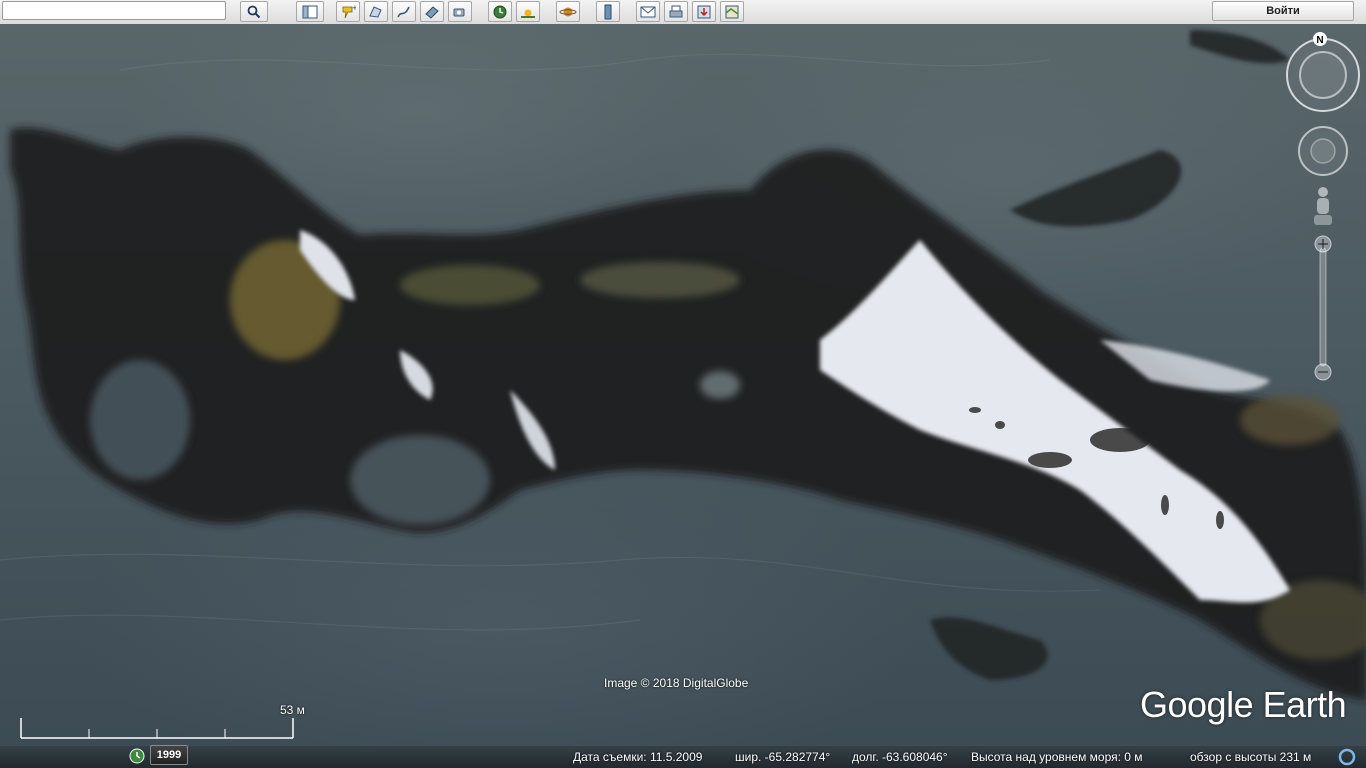 This screenshot has height=768, width=1366. What do you see at coordinates (676, 683) in the screenshot?
I see `imagery-credit: Image © 2018 DigitalGlobe` at bounding box center [676, 683].